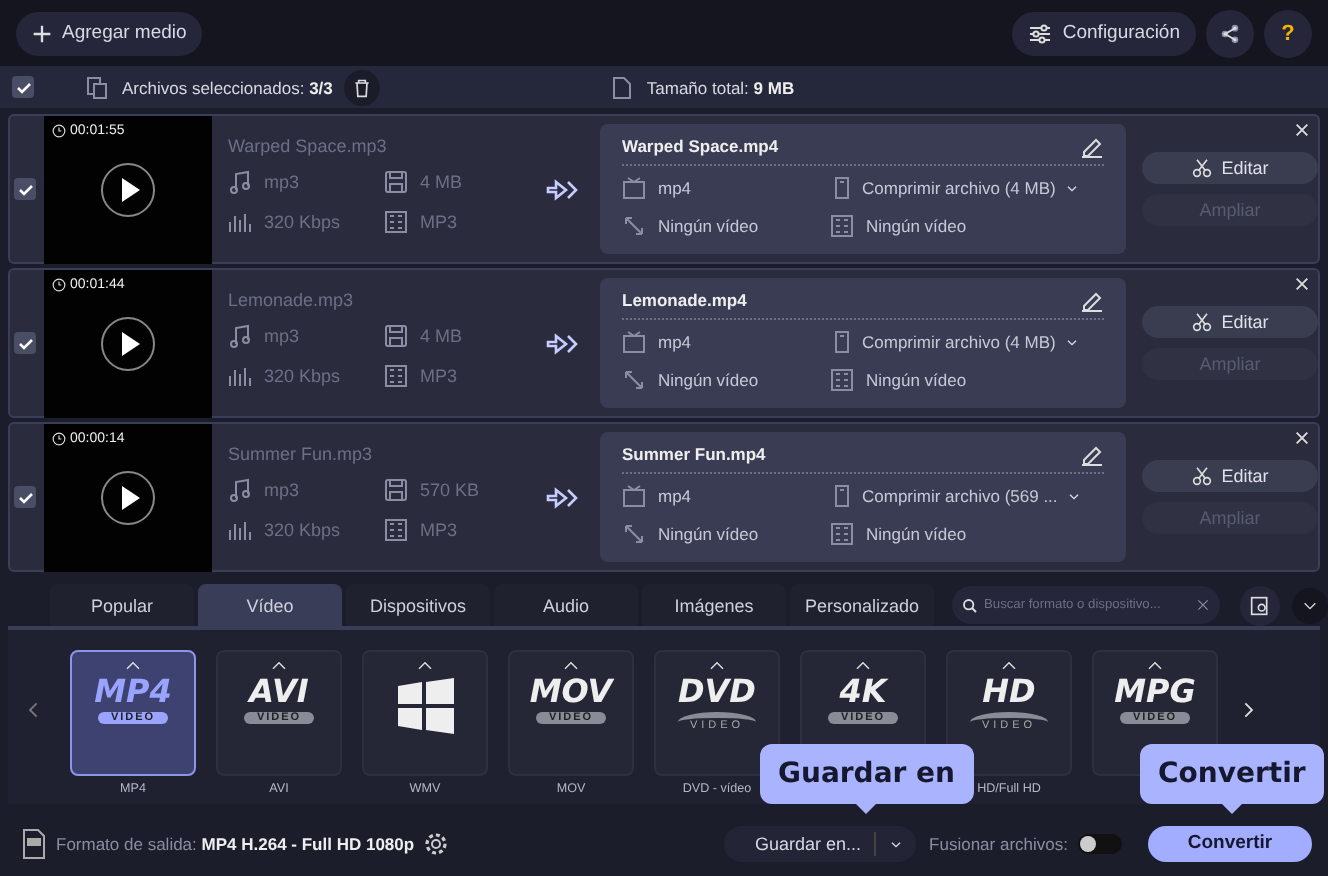 The height and width of the screenshot is (876, 1328). What do you see at coordinates (1100, 843) in the screenshot?
I see `merge-toggle` at bounding box center [1100, 843].